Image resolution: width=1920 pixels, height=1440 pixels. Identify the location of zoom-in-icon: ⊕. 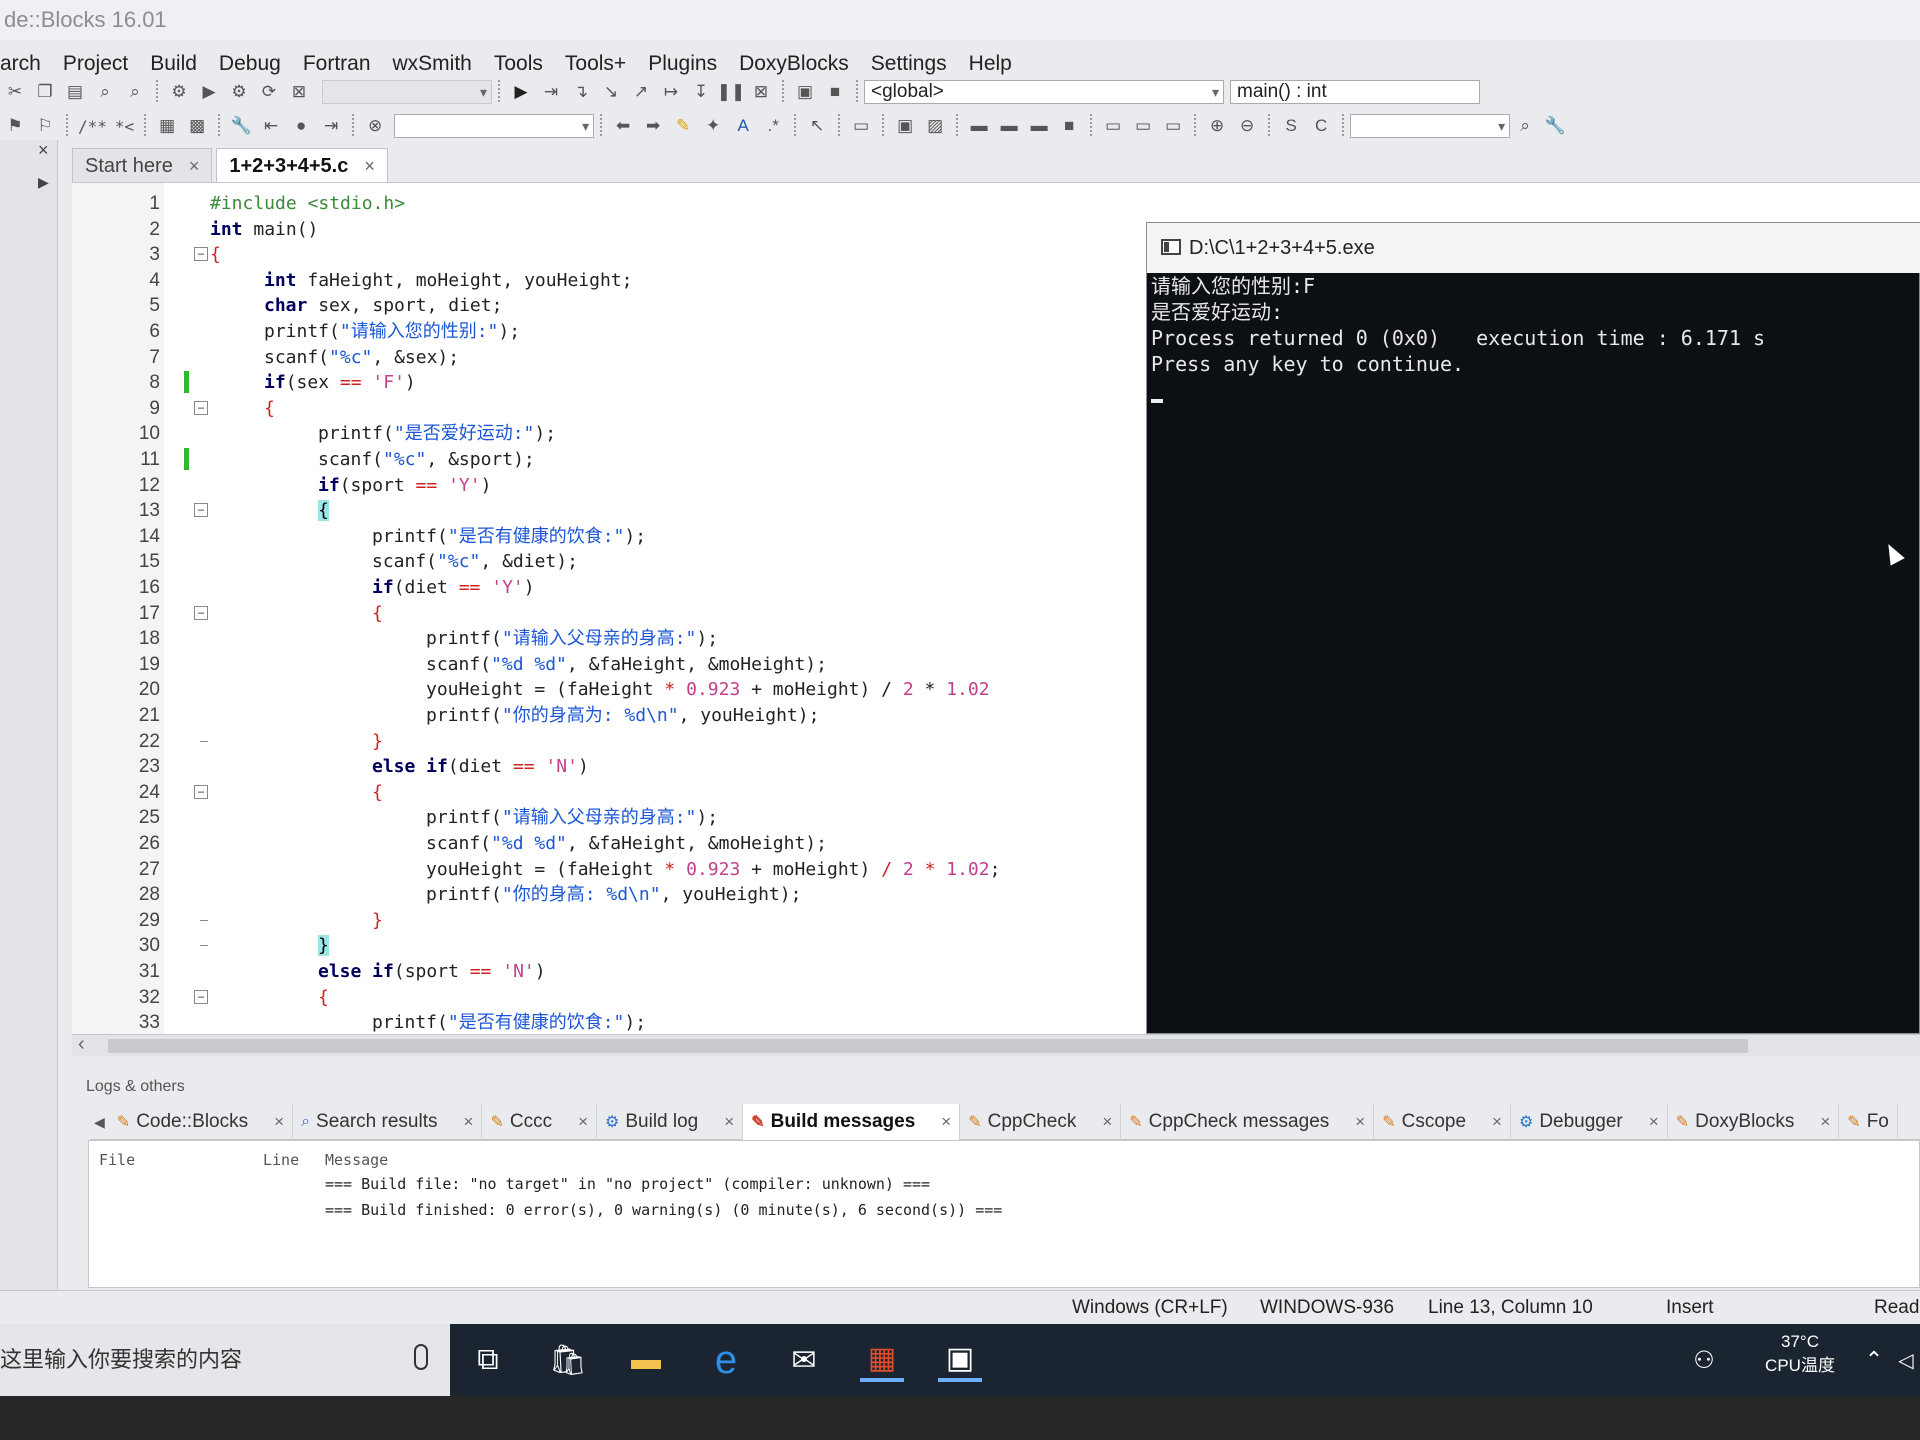
(1217, 126).